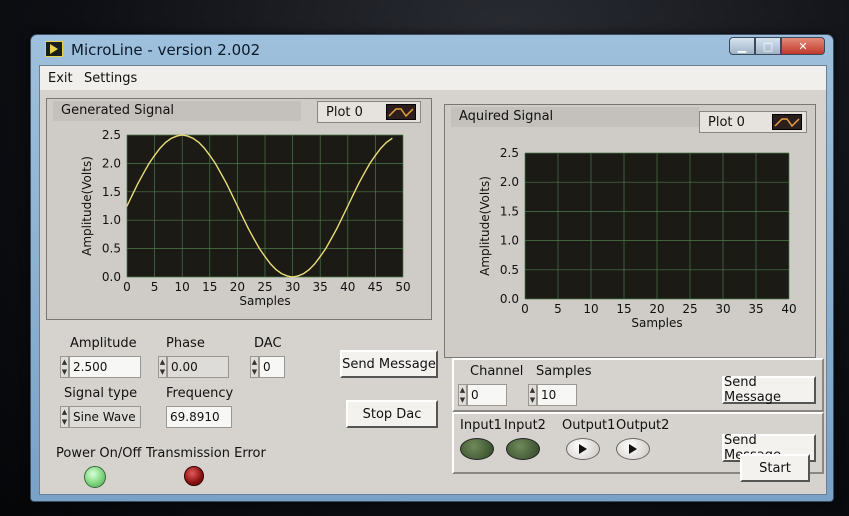  Describe the element at coordinates (557, 395) in the screenshot. I see `samples-value: 10` at that location.